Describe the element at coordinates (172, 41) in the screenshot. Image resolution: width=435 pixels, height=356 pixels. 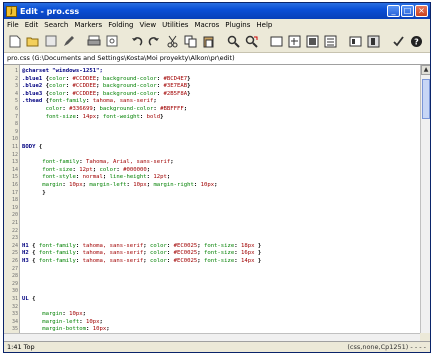
I see `cut-icon` at that location.